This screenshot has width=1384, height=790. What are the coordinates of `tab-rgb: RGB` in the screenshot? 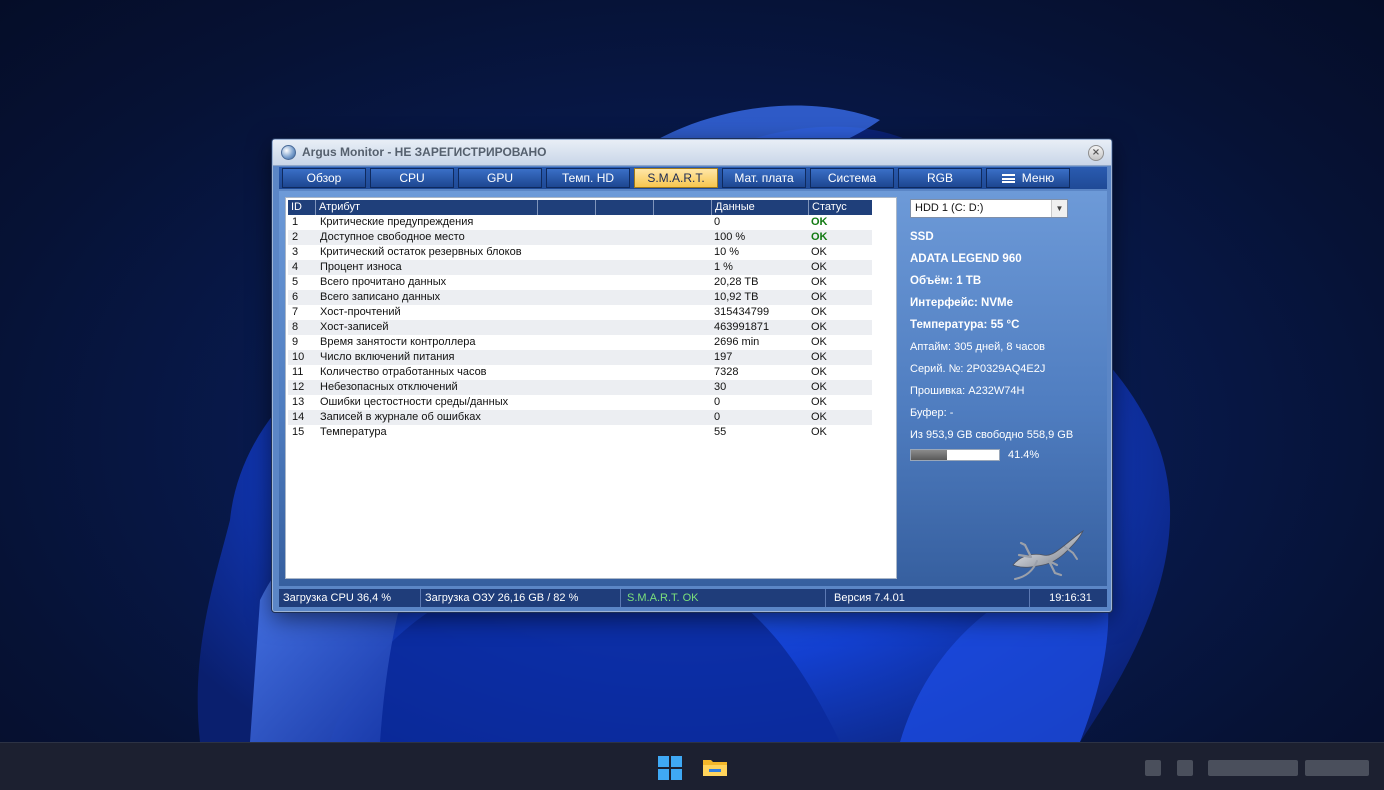 It's located at (940, 178).